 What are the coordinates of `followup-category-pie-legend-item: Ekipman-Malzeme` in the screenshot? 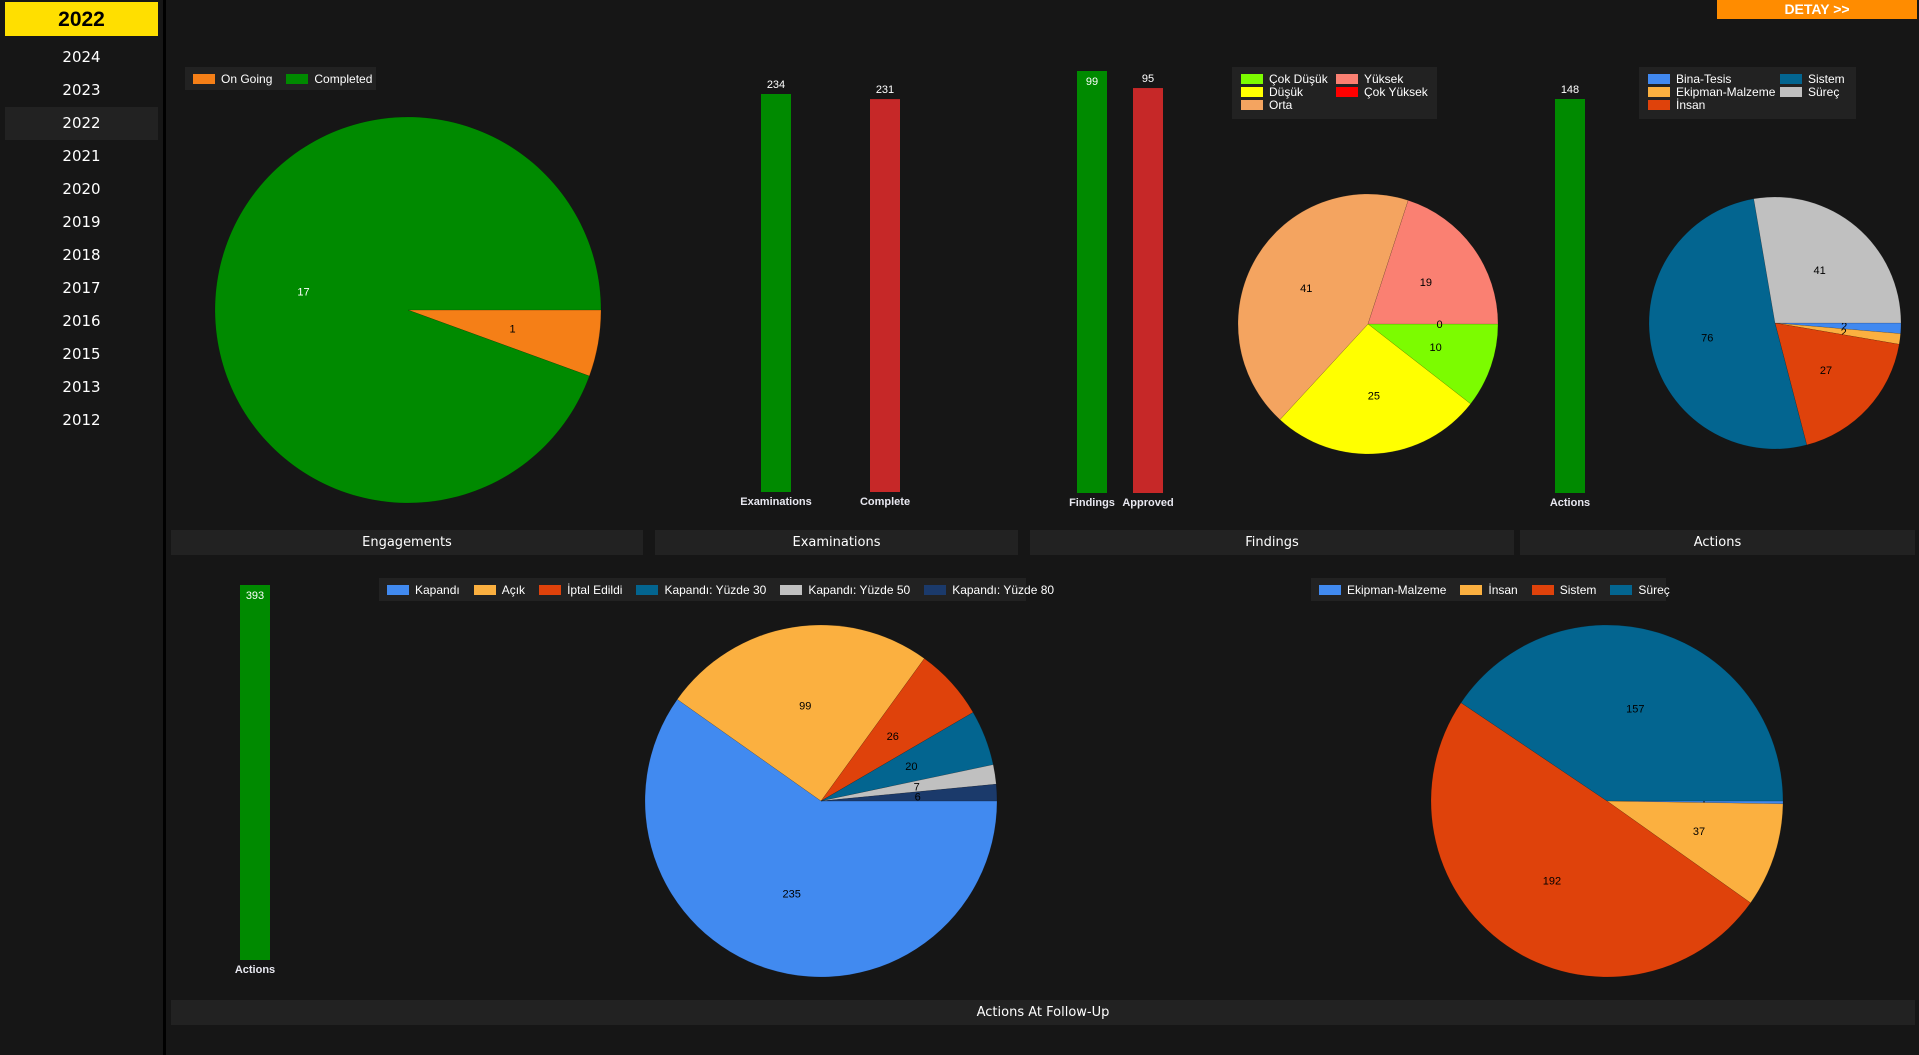 It's located at (1382, 590).